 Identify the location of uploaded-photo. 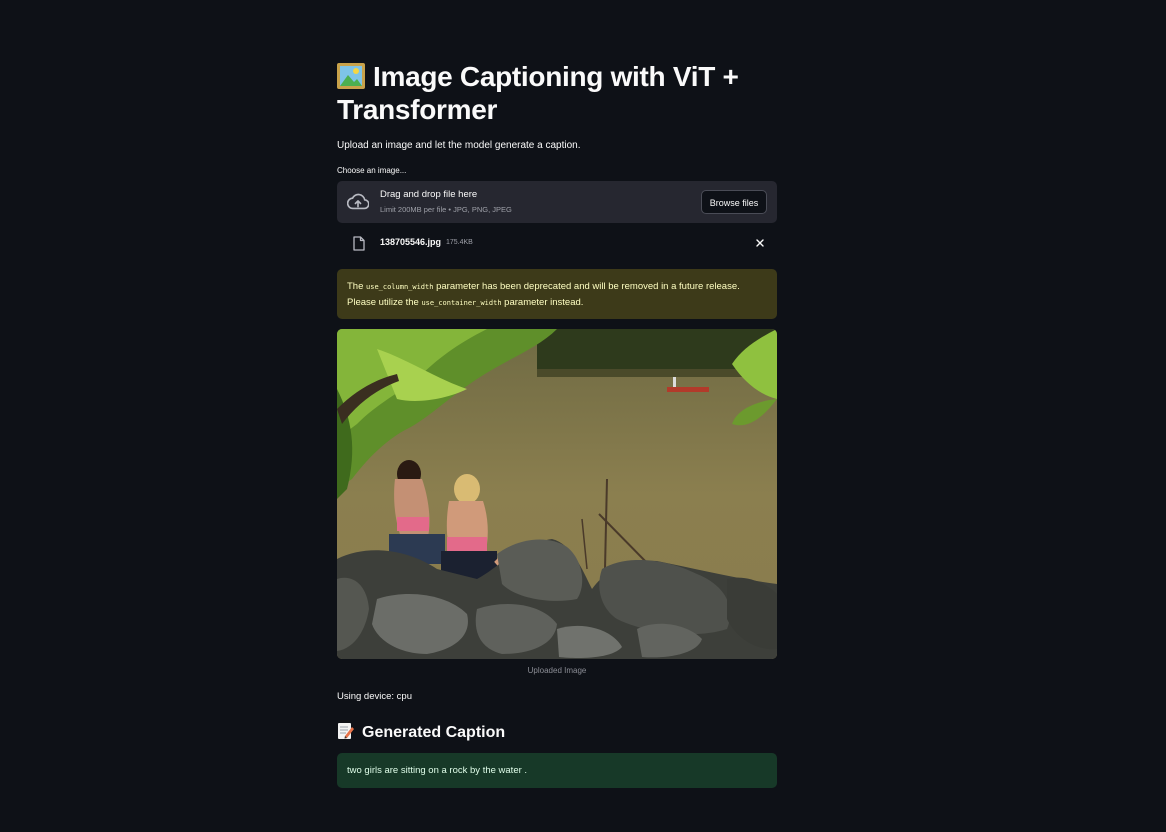
(557, 494).